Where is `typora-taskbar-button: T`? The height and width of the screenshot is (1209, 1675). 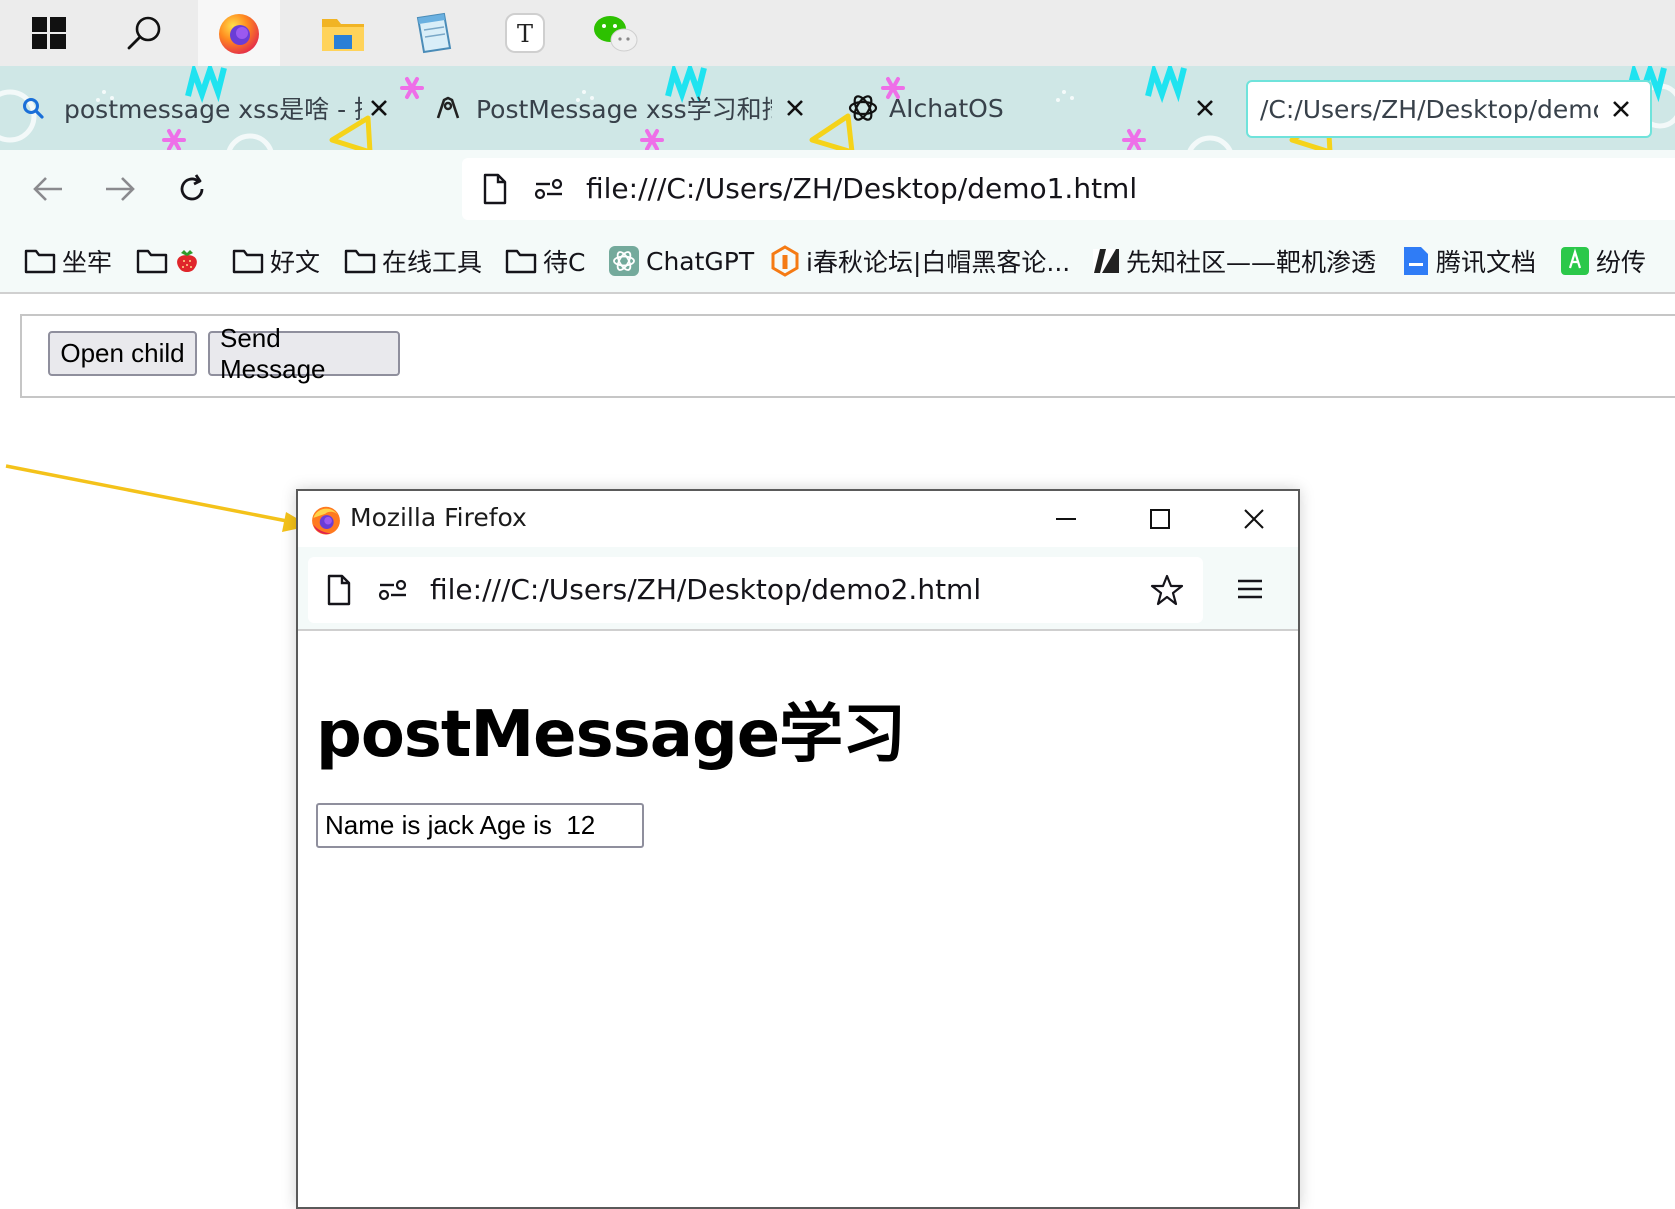
typora-taskbar-button: T is located at coordinates (525, 33).